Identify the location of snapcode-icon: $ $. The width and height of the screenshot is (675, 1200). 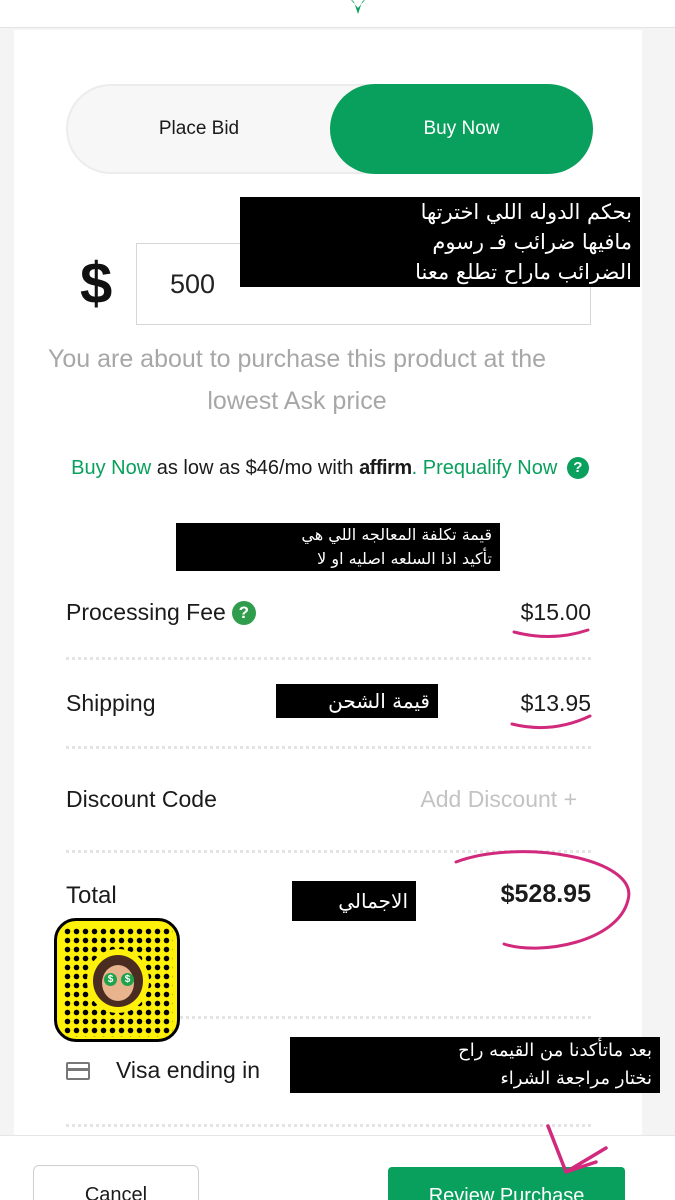
(117, 980).